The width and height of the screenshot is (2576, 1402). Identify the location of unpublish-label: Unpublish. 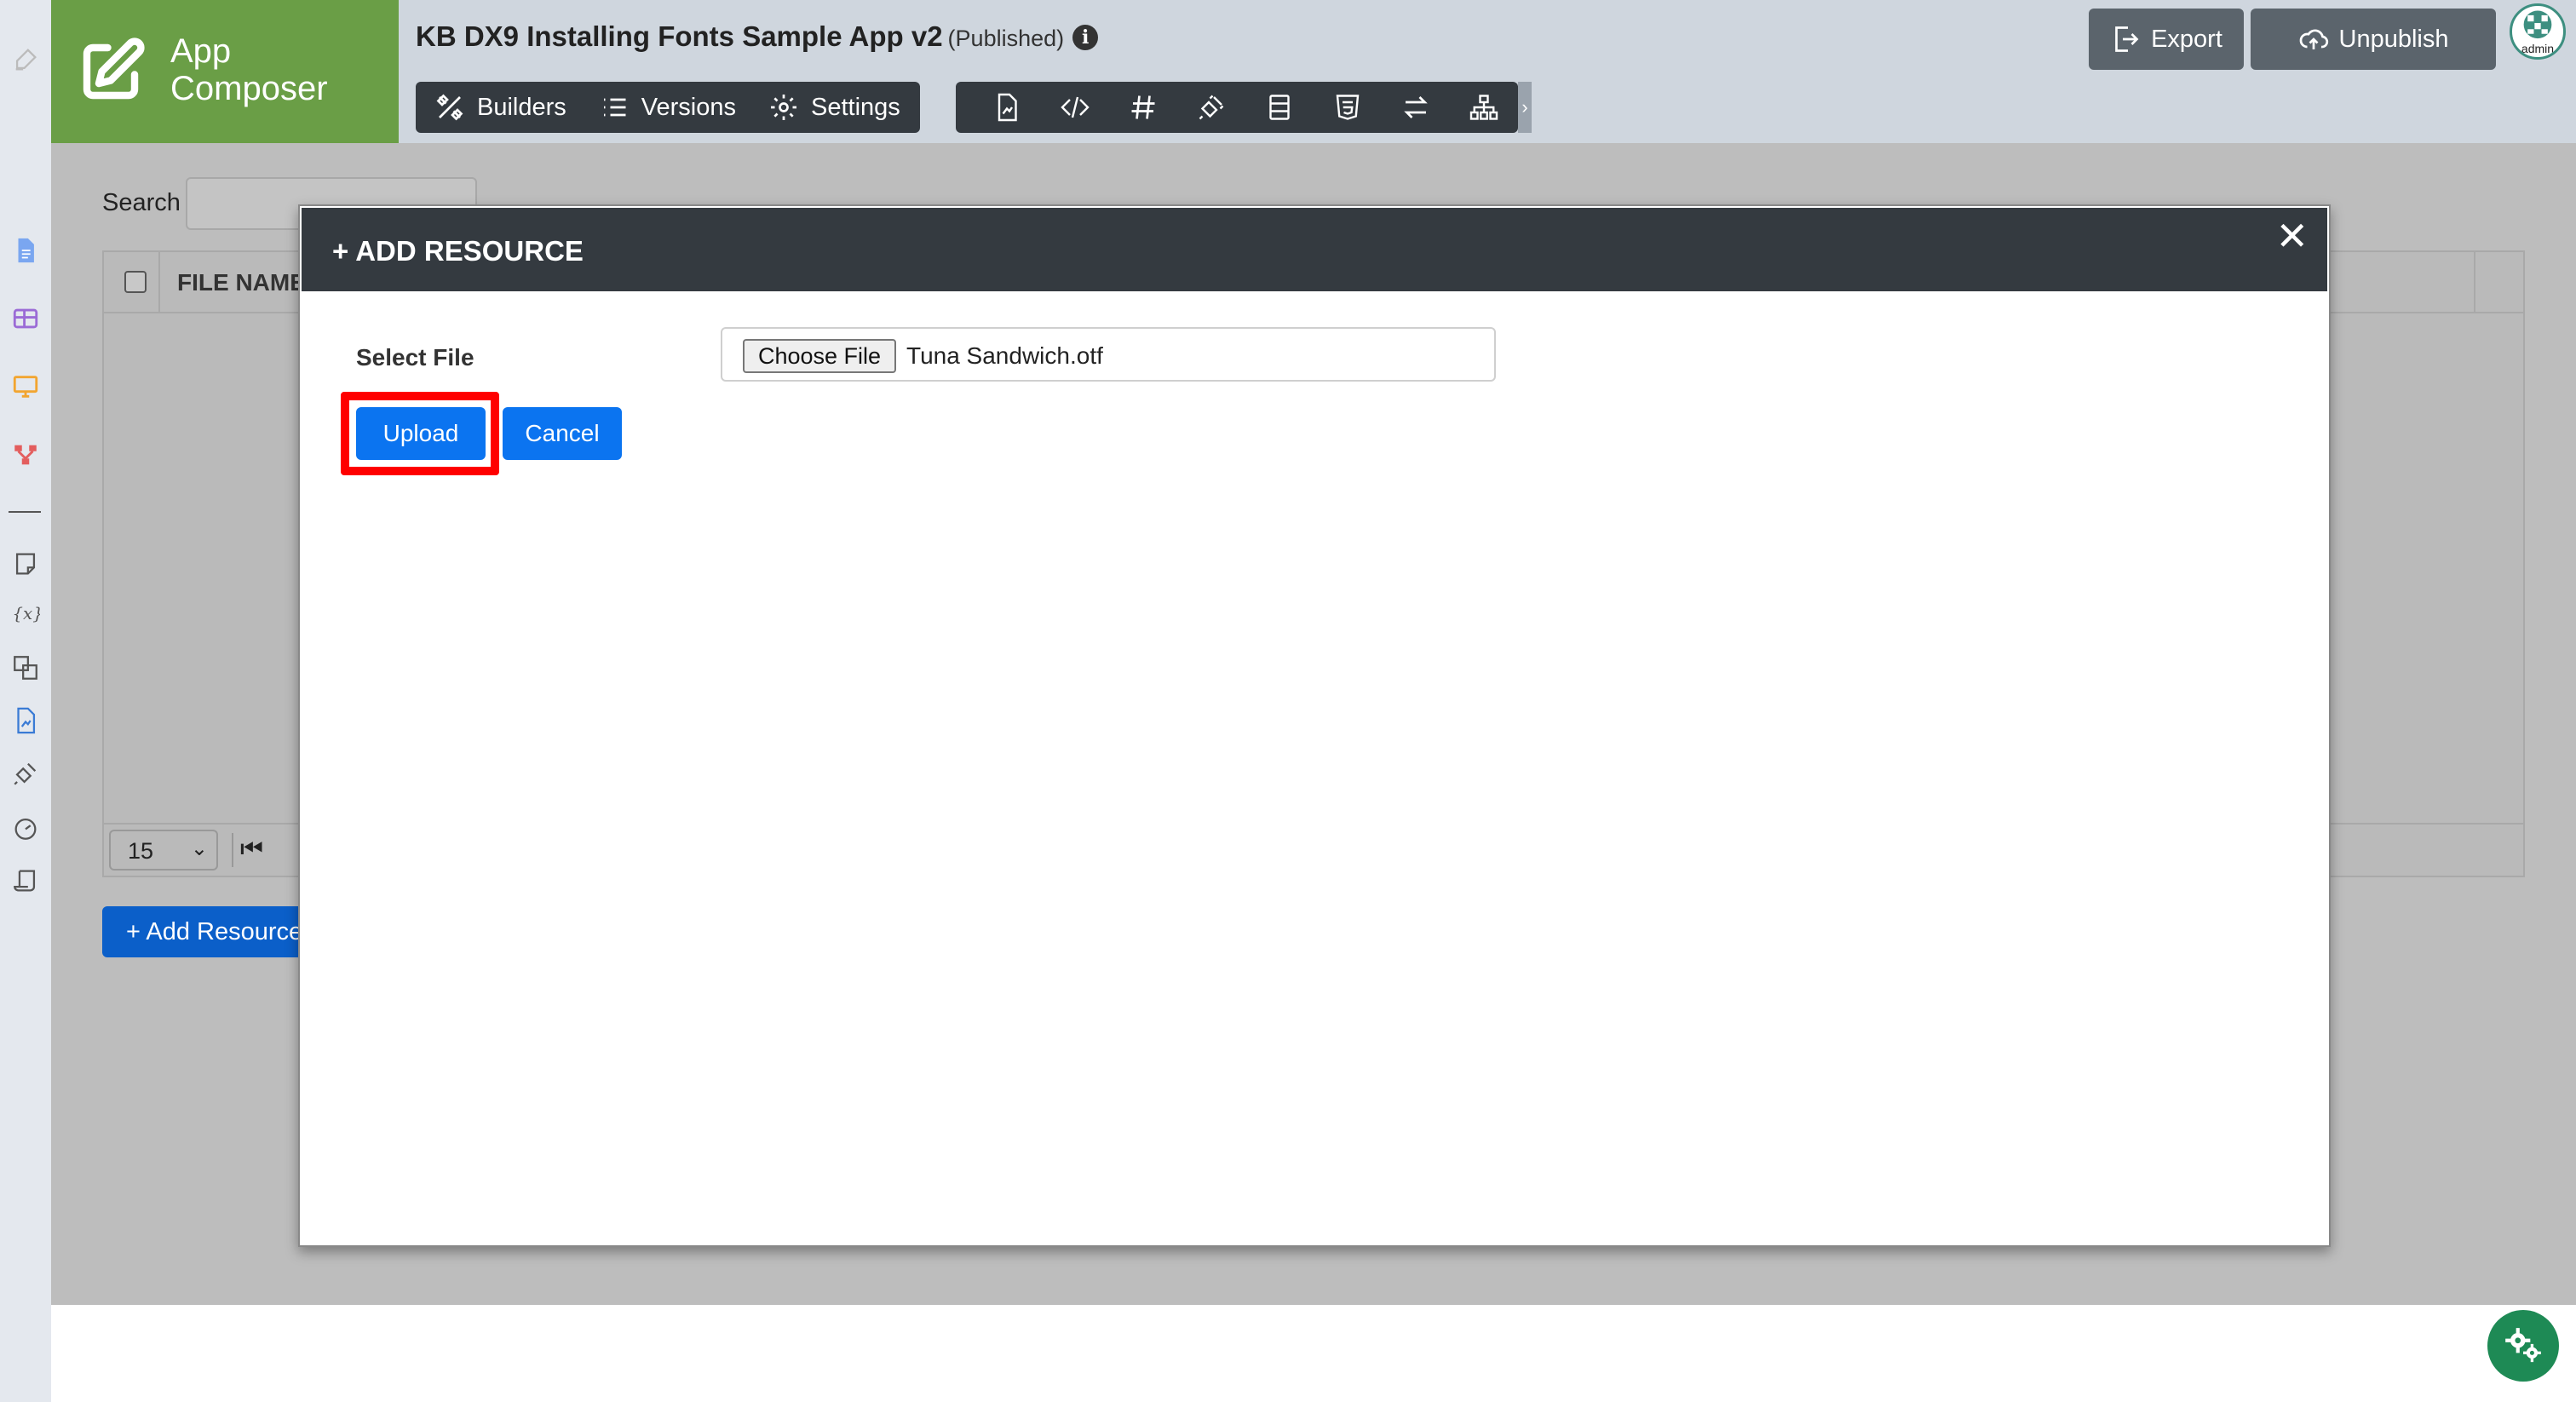
(2393, 39).